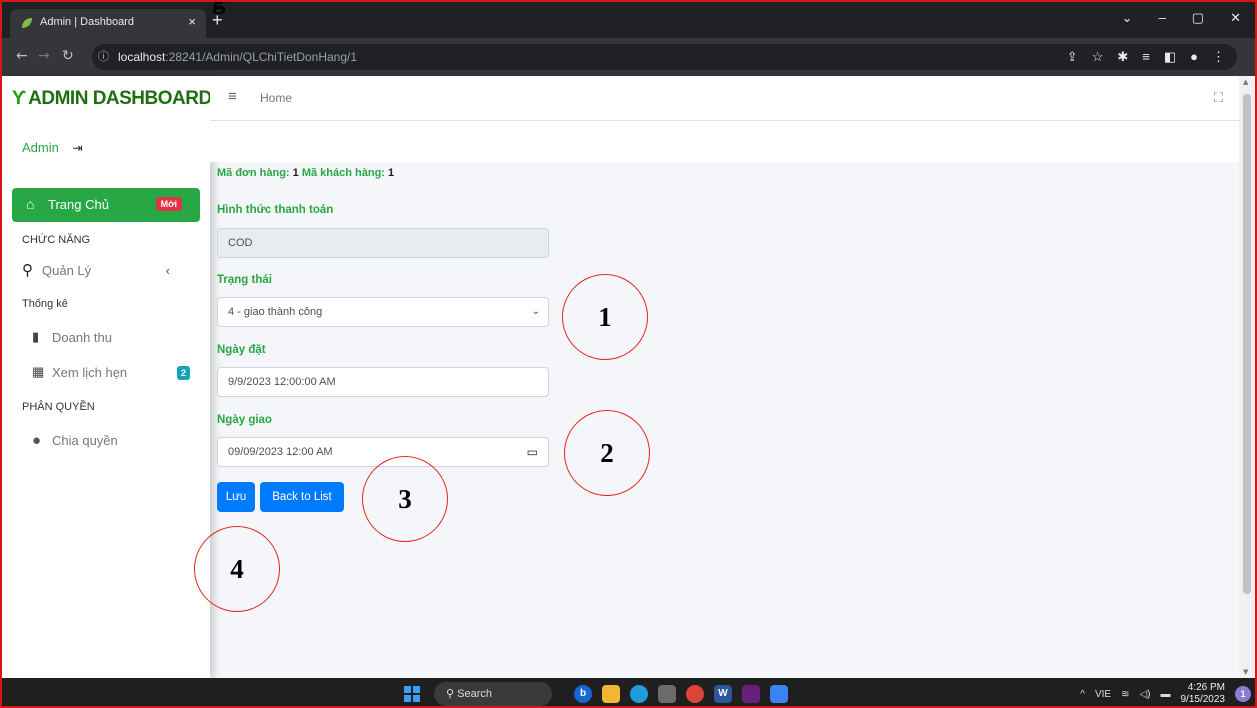 The width and height of the screenshot is (1257, 708). What do you see at coordinates (1098, 57) in the screenshot?
I see `bookmark-star-icon: ☆` at bounding box center [1098, 57].